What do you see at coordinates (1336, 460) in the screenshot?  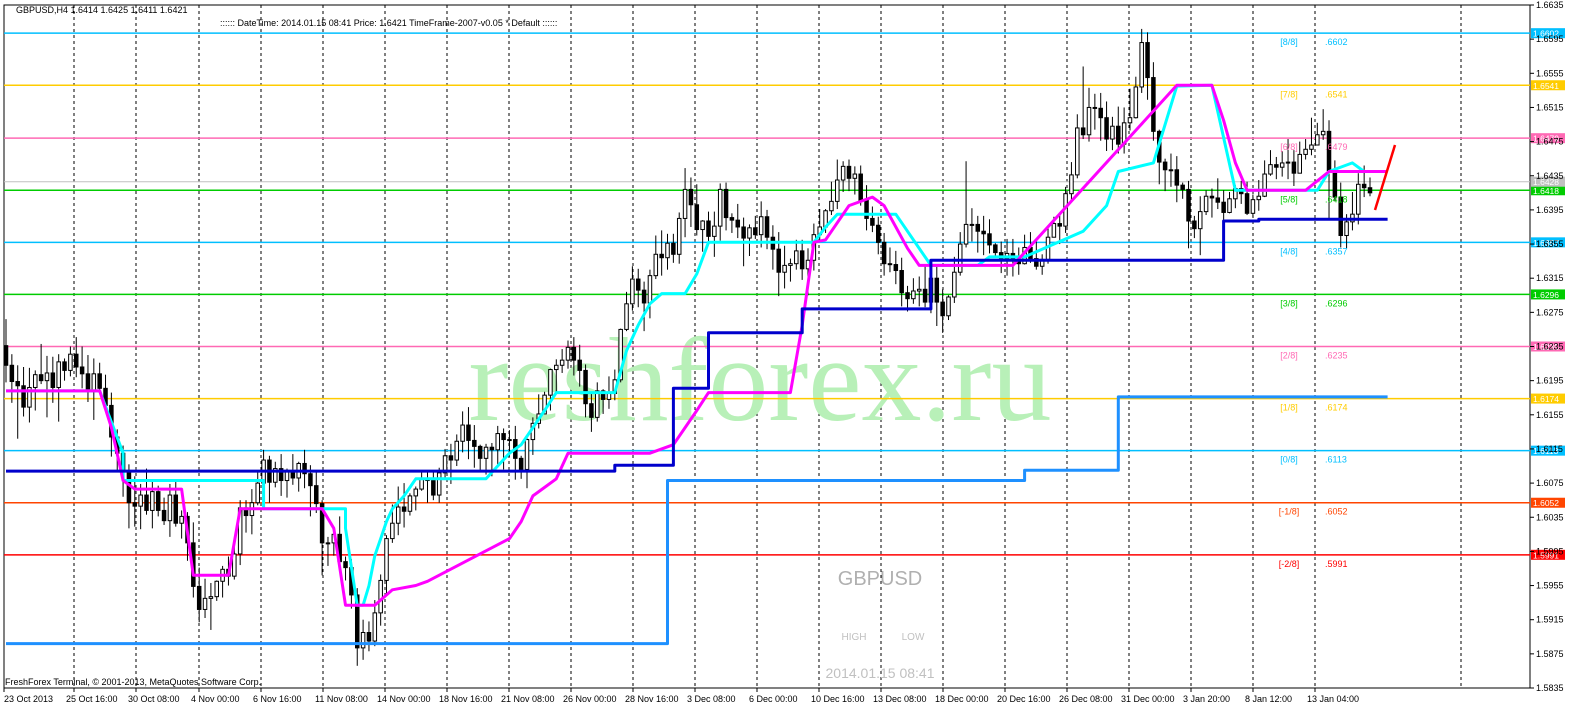 I see `level-value: .6113` at bounding box center [1336, 460].